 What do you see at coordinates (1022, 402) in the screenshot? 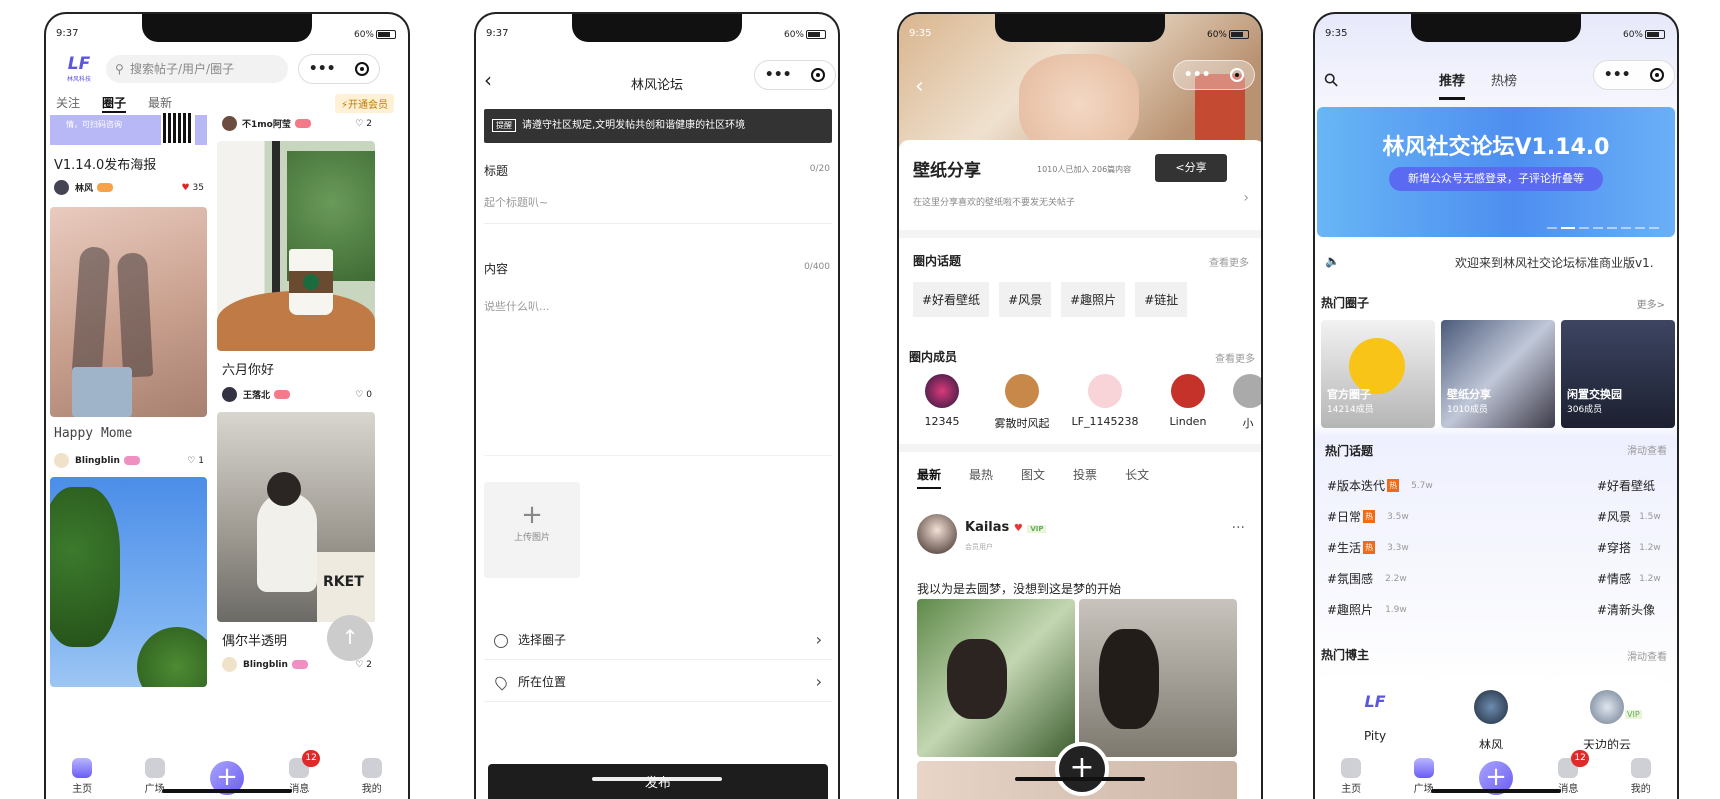
I see `member-item: 雾散时风起` at bounding box center [1022, 402].